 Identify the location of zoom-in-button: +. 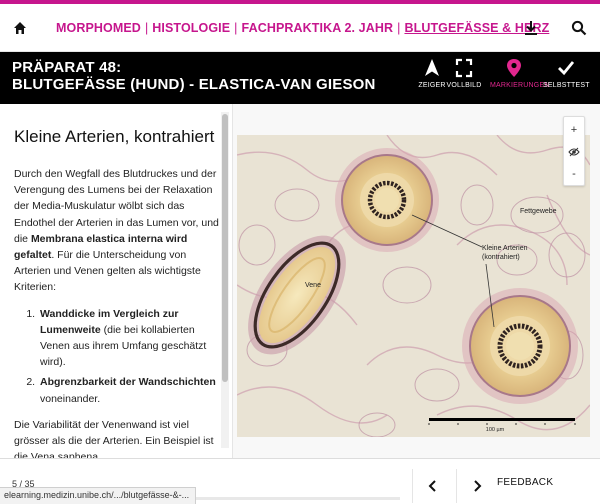
(574, 130).